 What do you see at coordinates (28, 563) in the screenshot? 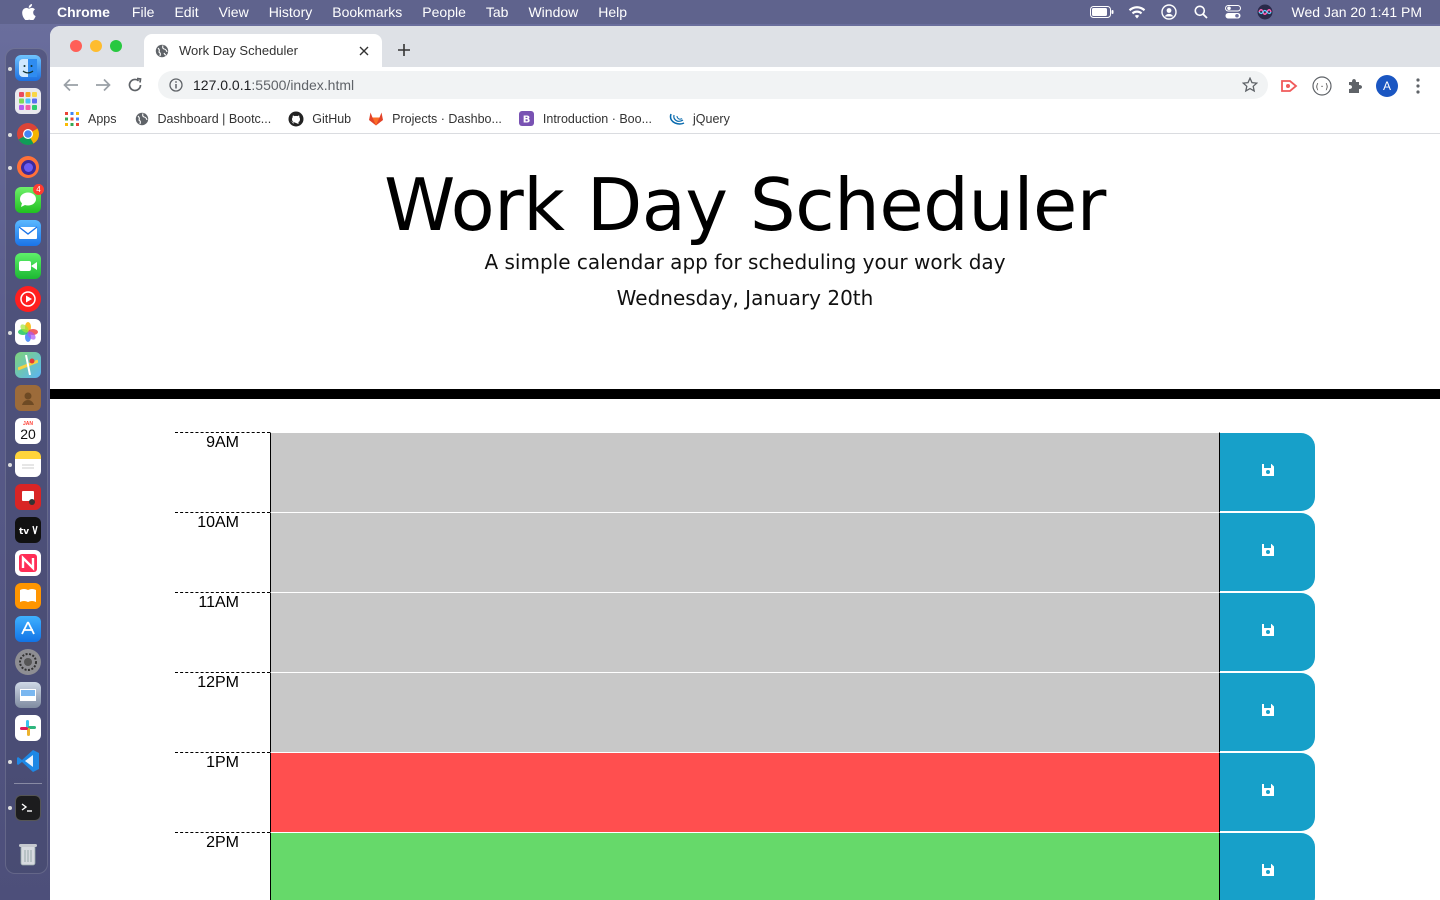
I see `news-icon` at bounding box center [28, 563].